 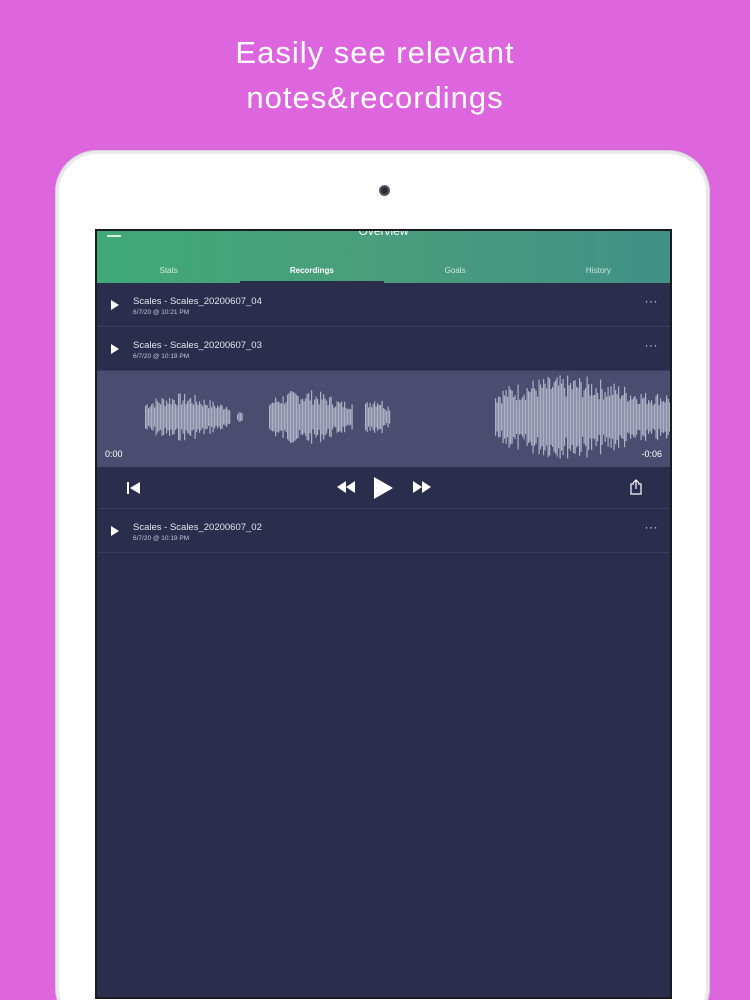 I want to click on tab-recordings: Recordings, so click(x=312, y=272).